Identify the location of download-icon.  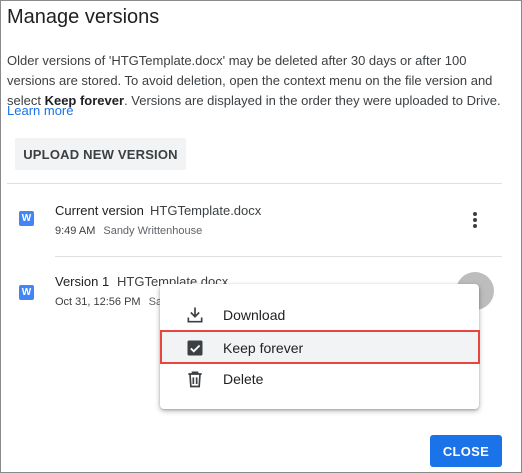
(195, 315).